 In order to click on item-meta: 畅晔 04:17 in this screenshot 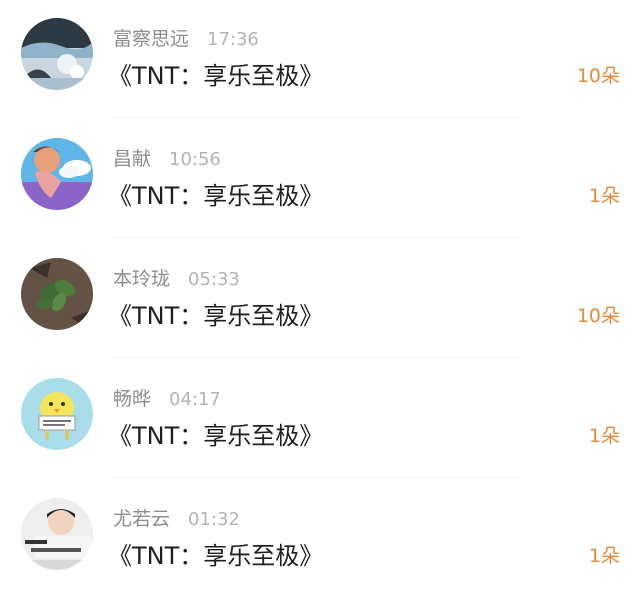, I will do `click(167, 399)`.